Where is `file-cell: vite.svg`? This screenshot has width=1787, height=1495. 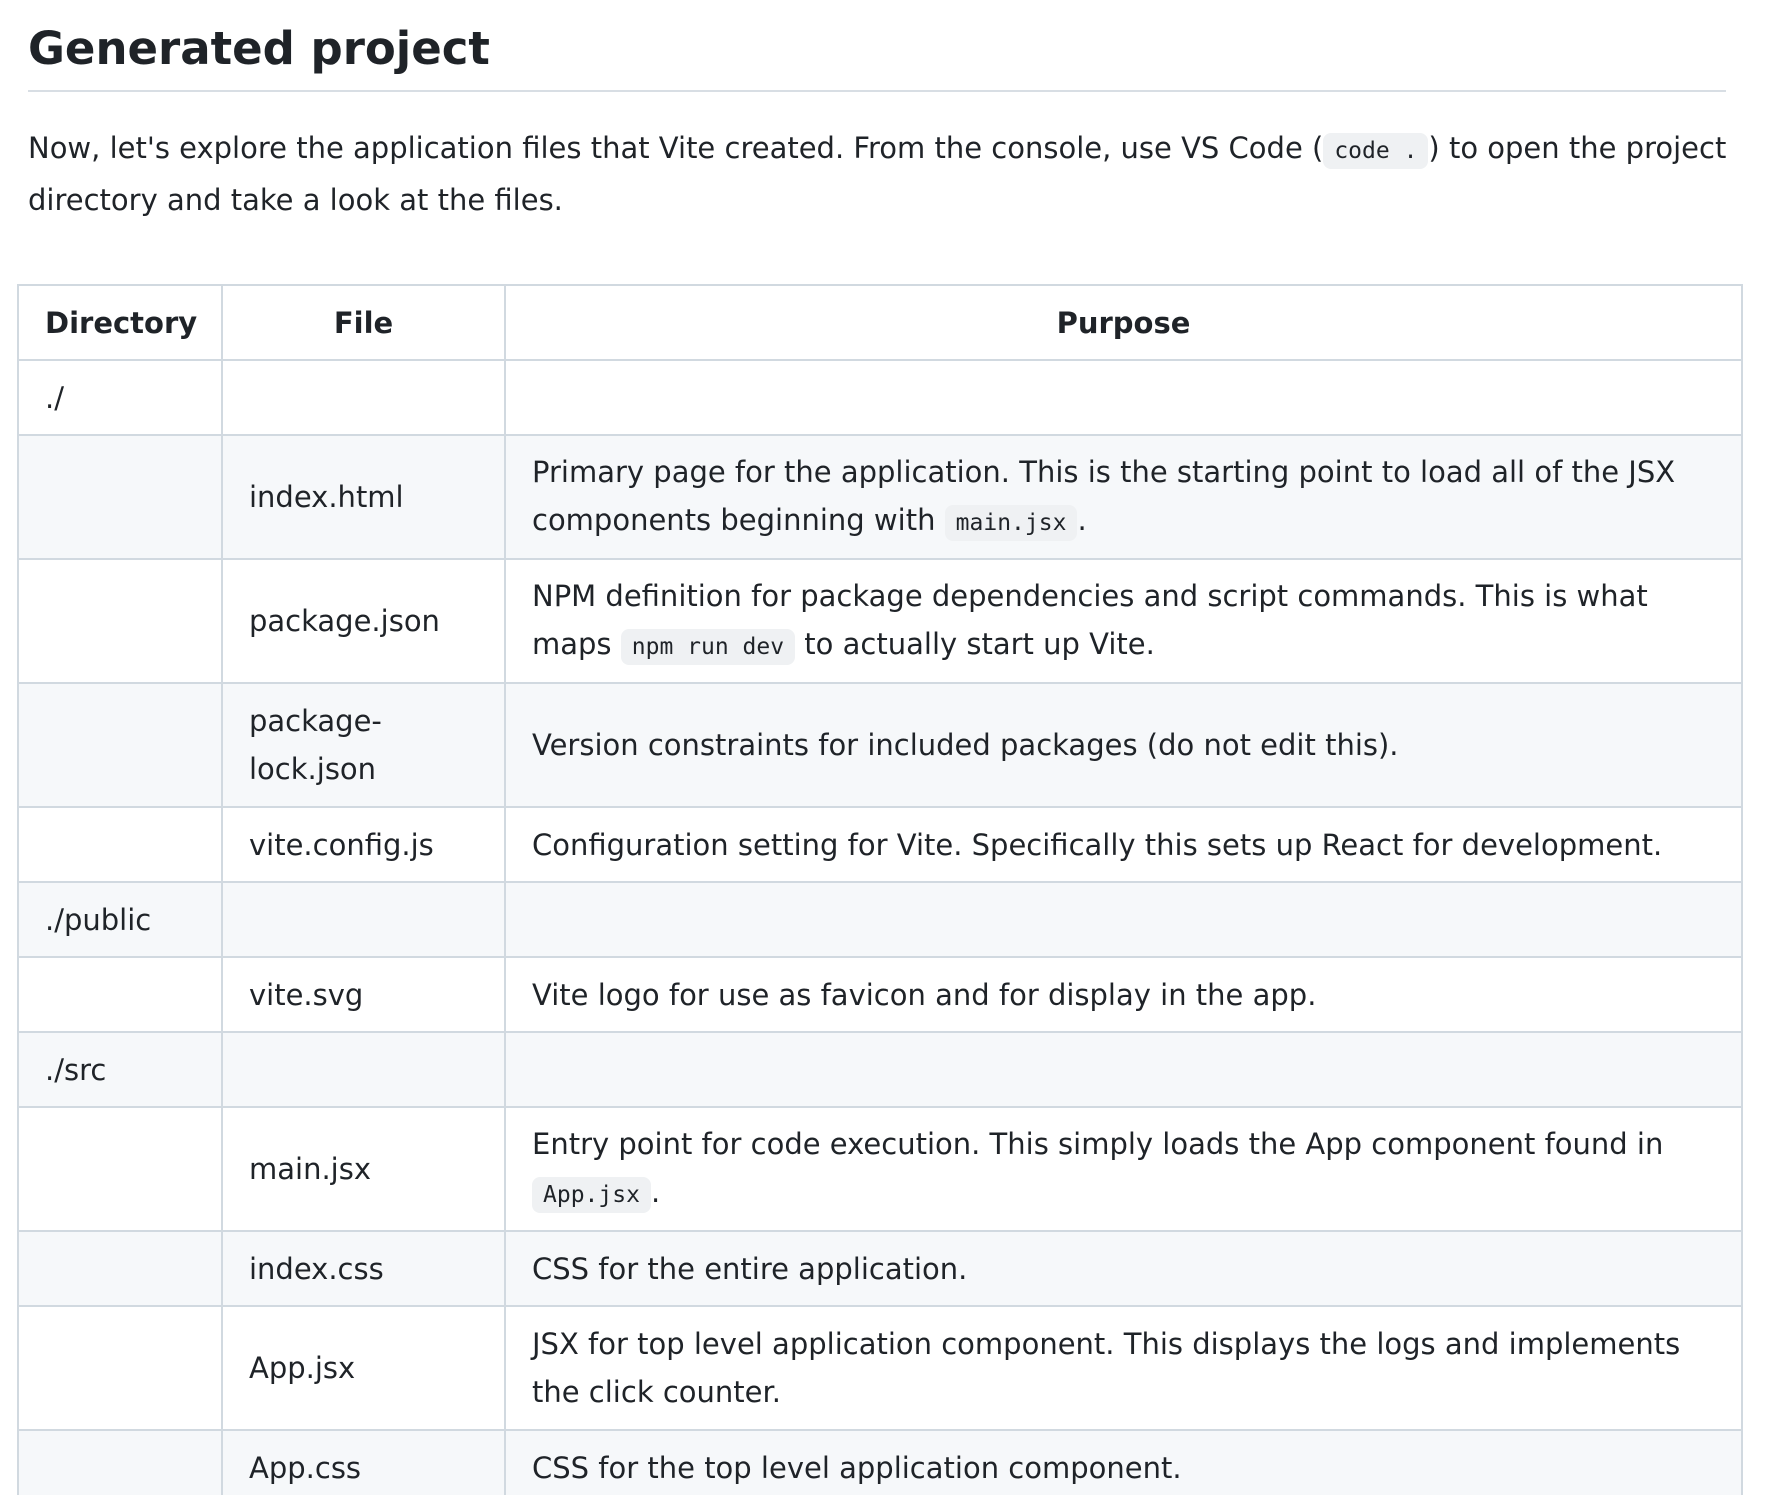 file-cell: vite.svg is located at coordinates (363, 994).